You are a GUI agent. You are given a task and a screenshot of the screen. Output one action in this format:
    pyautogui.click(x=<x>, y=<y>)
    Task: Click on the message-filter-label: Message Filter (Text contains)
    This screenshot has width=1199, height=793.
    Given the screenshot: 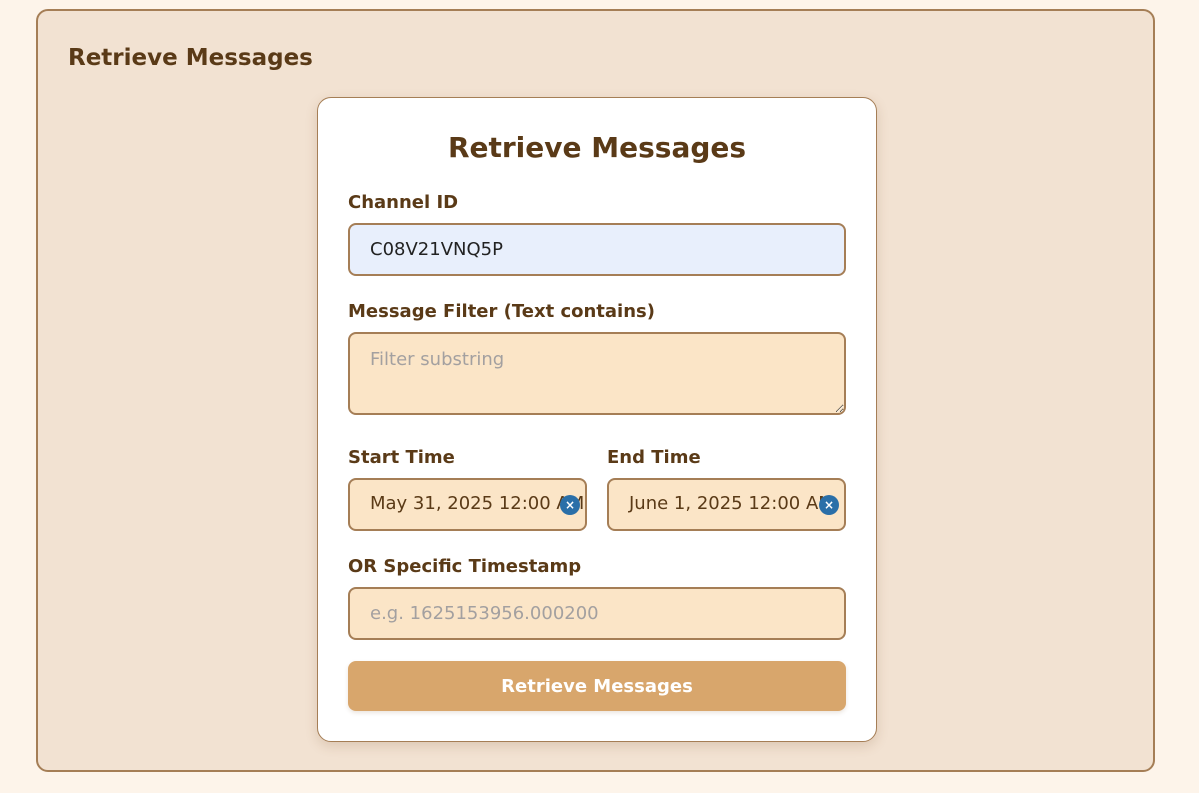 What is the action you would take?
    pyautogui.click(x=501, y=311)
    